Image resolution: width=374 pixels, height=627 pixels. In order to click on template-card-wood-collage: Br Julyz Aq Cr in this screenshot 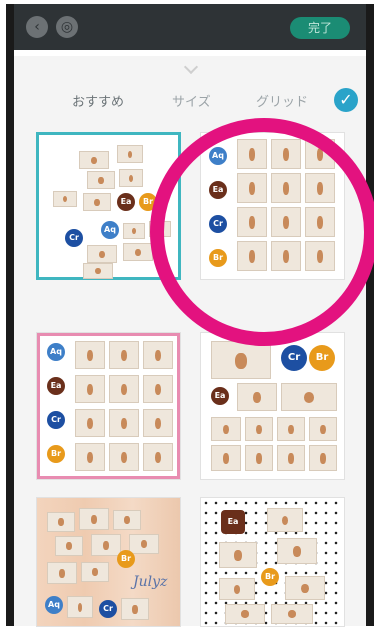, I will do `click(108, 562)`.